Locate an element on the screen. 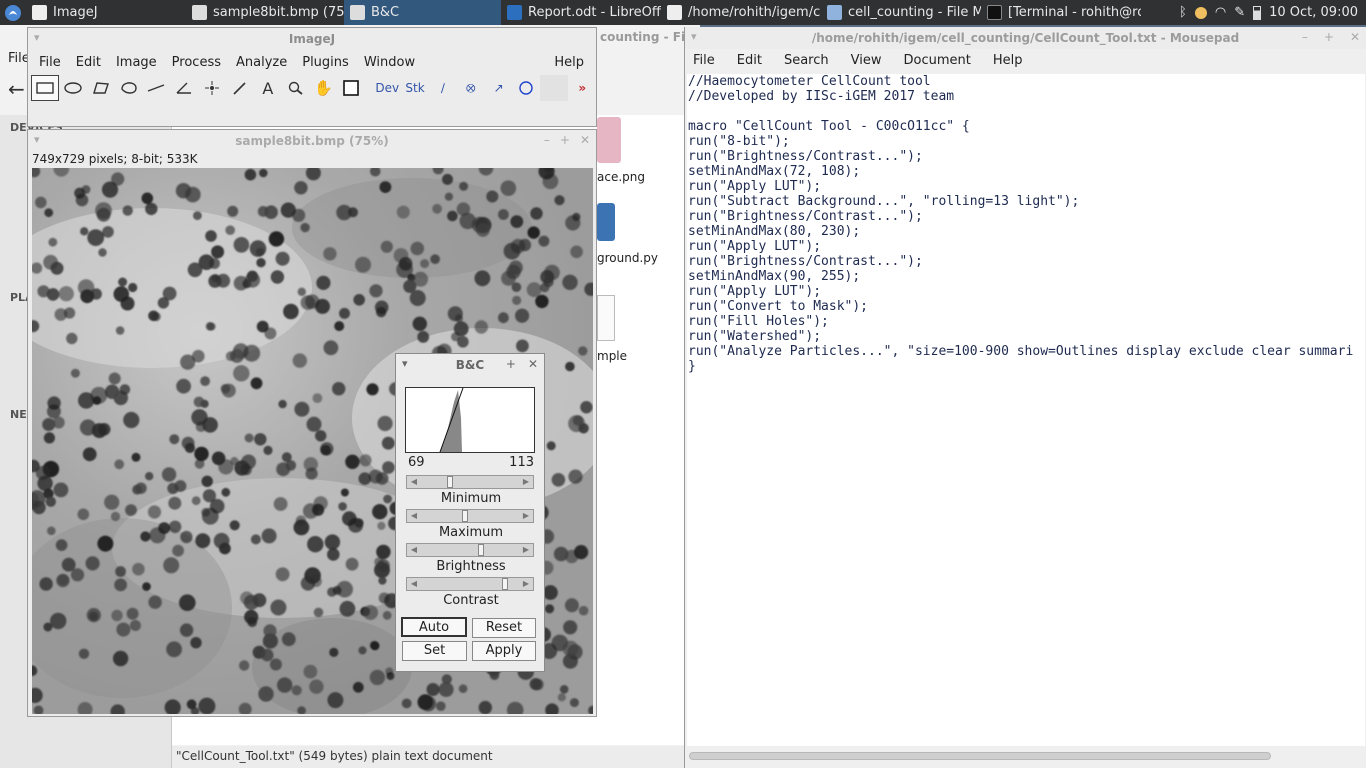  arrow-tool-icon: ↗ is located at coordinates (499, 88).